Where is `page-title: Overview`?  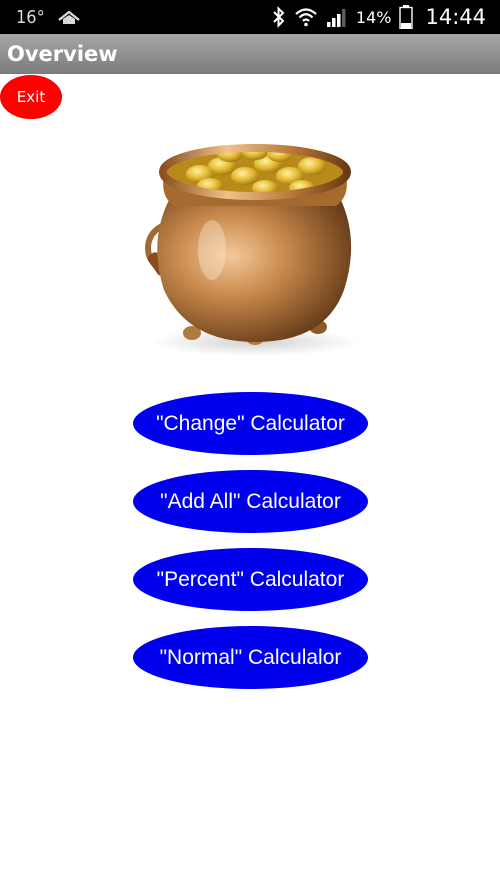 page-title: Overview is located at coordinates (62, 54).